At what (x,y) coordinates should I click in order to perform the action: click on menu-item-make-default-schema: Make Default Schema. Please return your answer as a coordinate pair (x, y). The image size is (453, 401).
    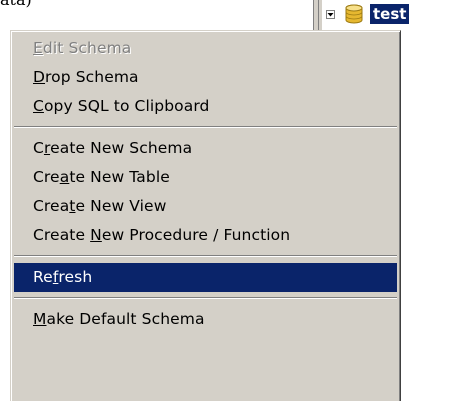
    Looking at the image, I should click on (205, 319).